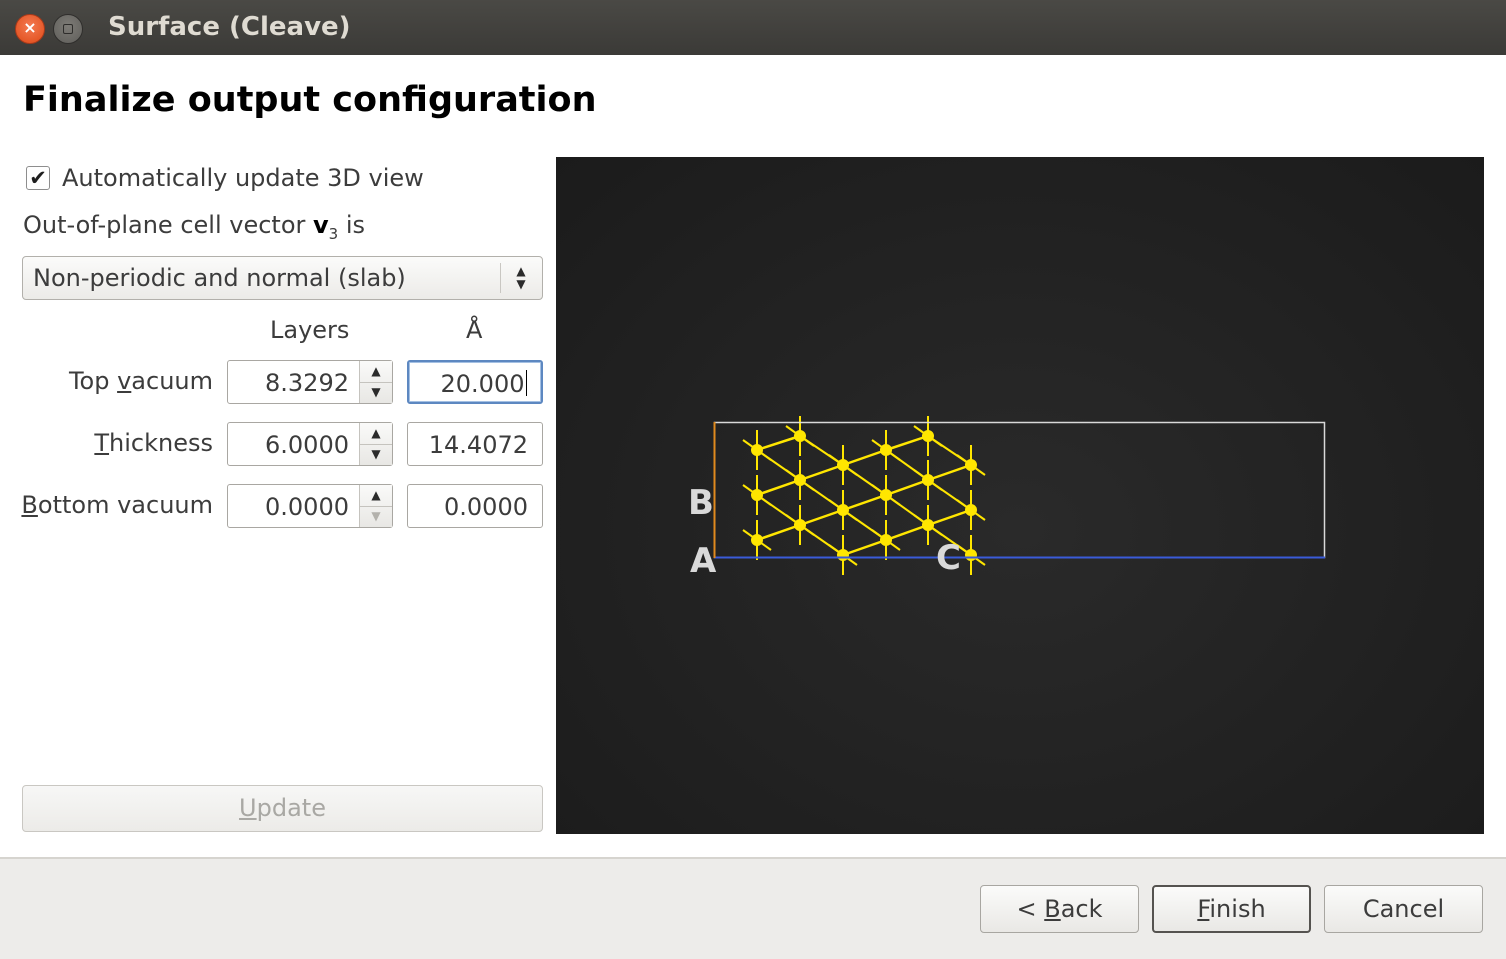  I want to click on auto-update-row: ✔ Automatically update 3D view, so click(225, 178).